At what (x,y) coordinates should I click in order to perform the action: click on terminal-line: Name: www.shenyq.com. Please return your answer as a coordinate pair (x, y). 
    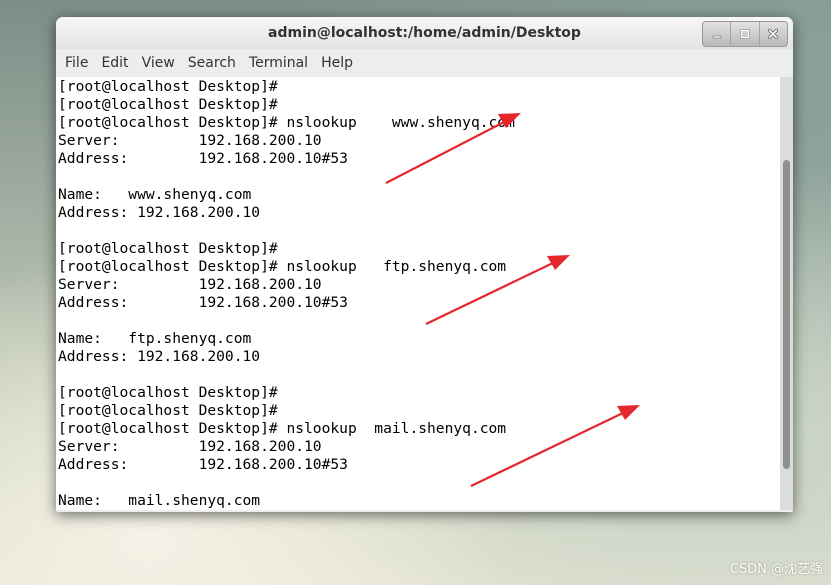
    Looking at the image, I should click on (155, 194).